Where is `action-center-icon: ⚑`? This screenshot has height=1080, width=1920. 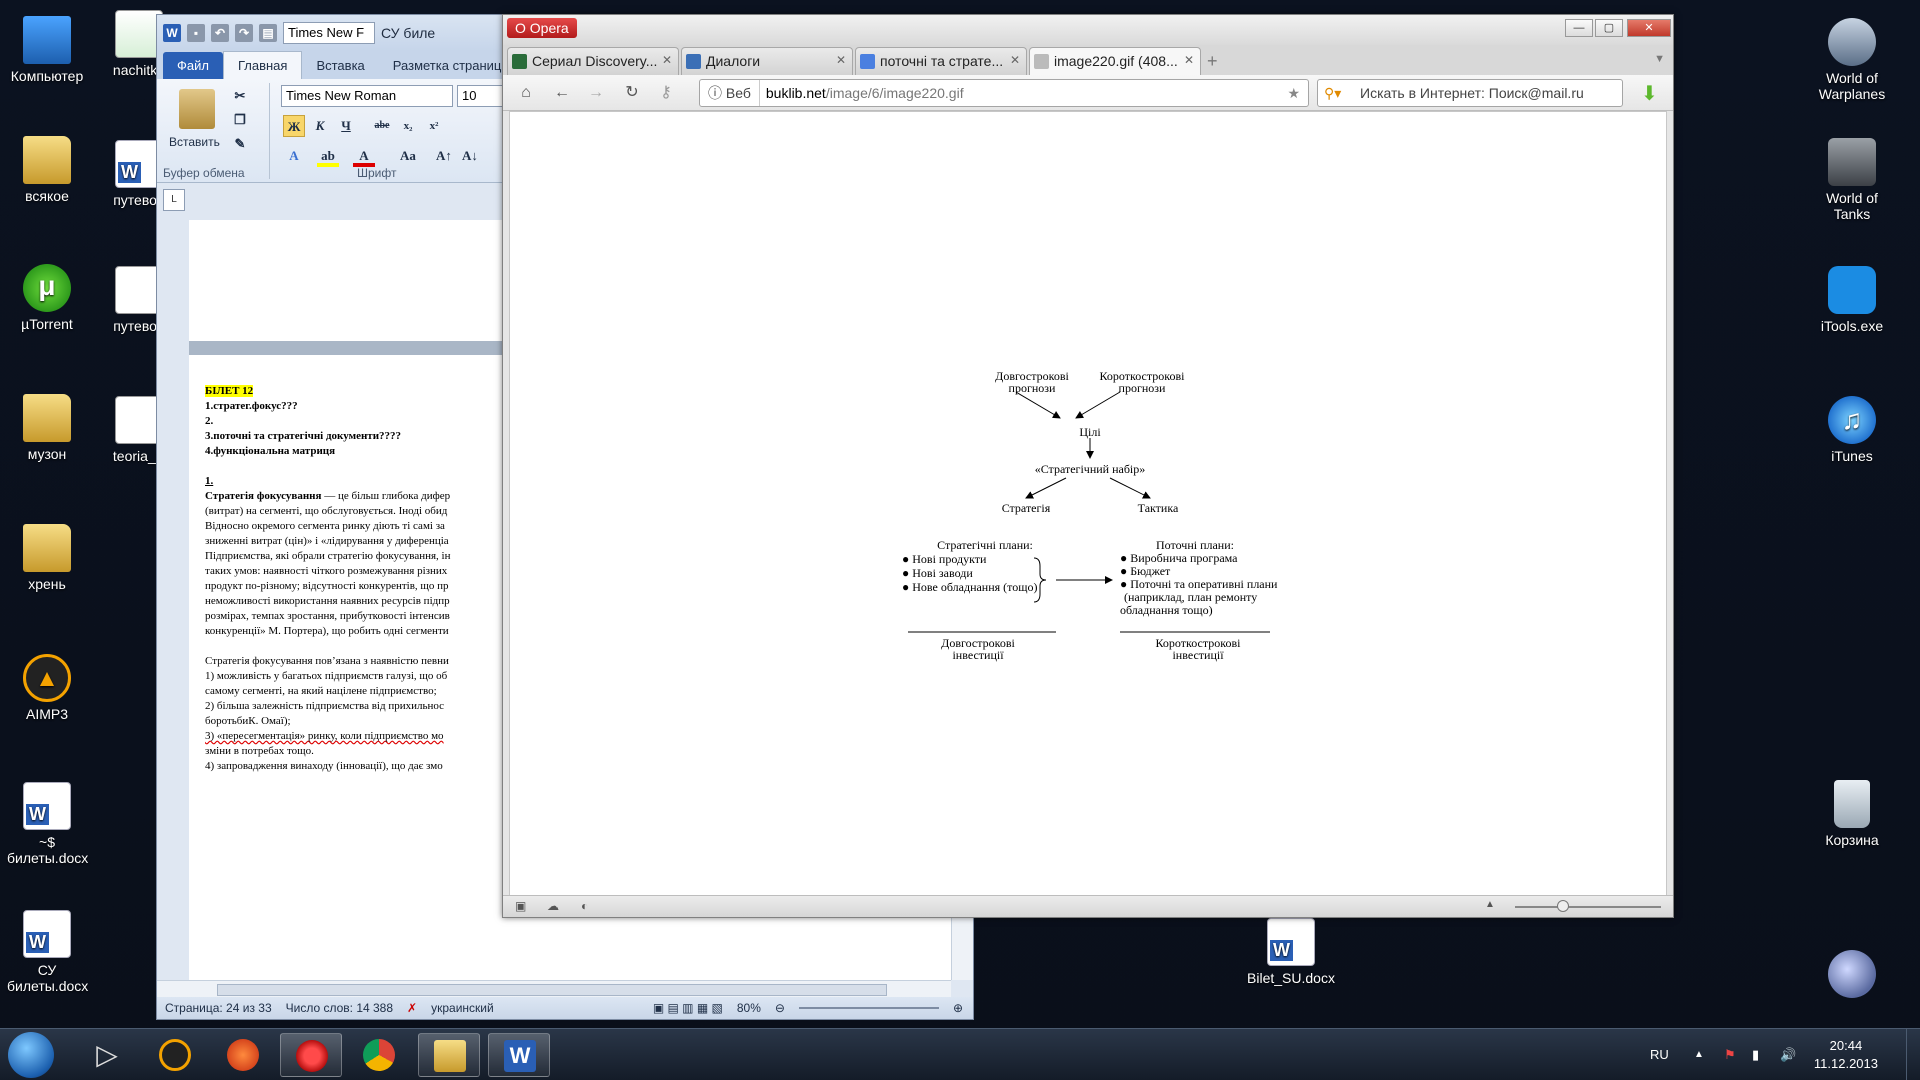
action-center-icon: ⚑ is located at coordinates (1730, 1054).